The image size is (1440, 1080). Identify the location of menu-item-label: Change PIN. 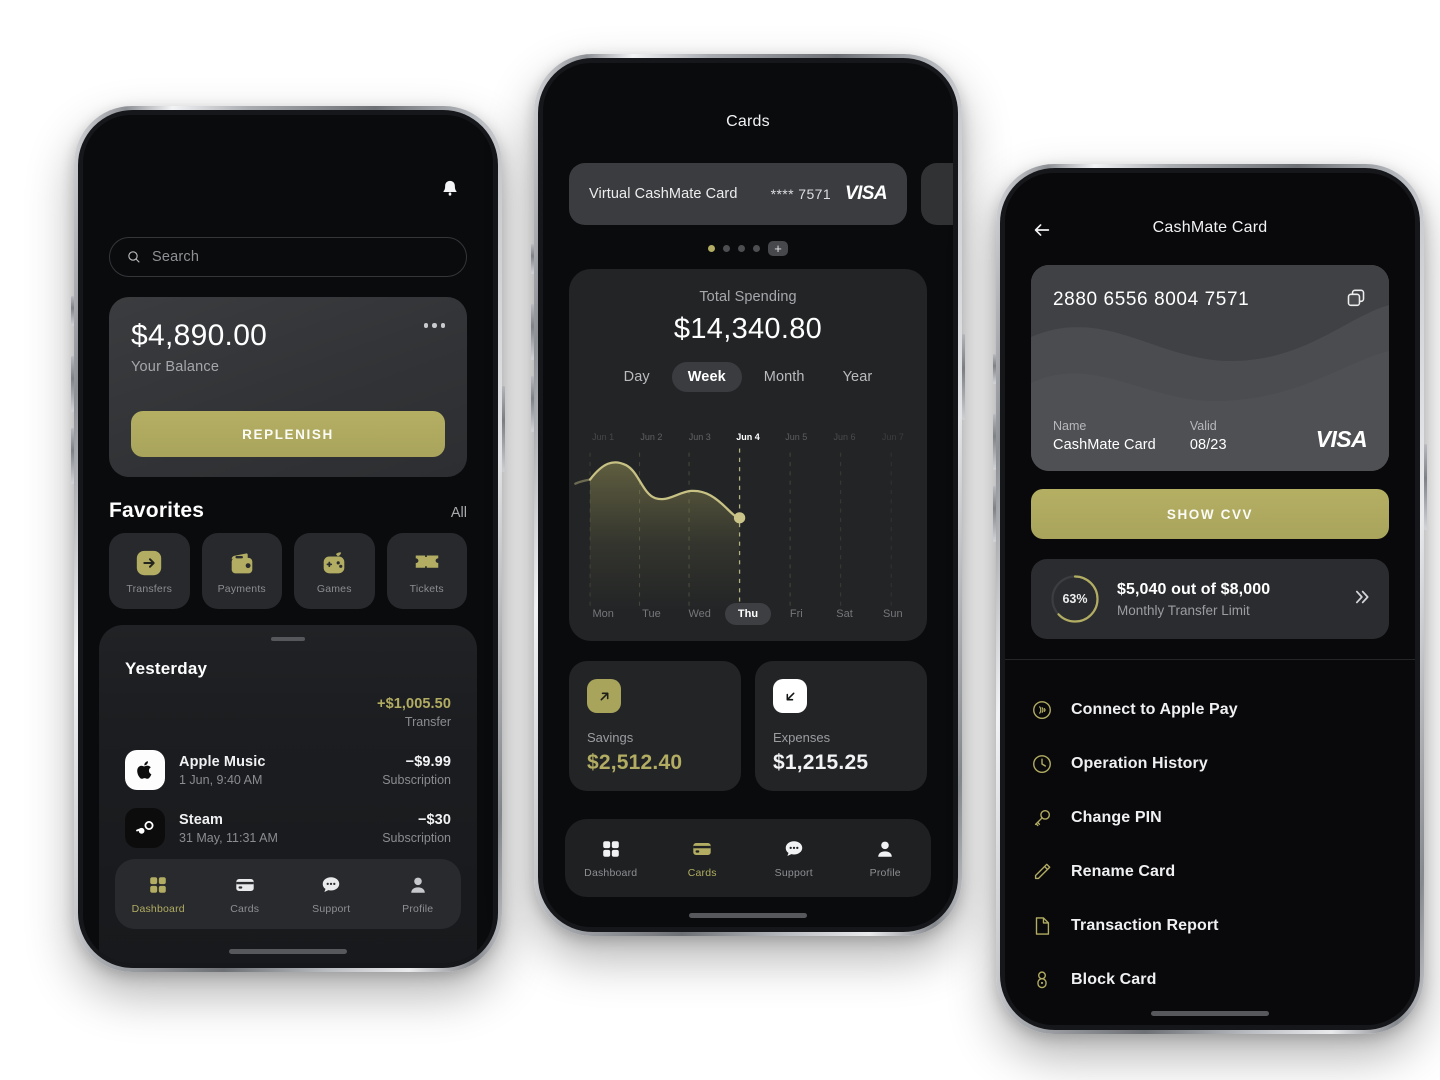
(1116, 817).